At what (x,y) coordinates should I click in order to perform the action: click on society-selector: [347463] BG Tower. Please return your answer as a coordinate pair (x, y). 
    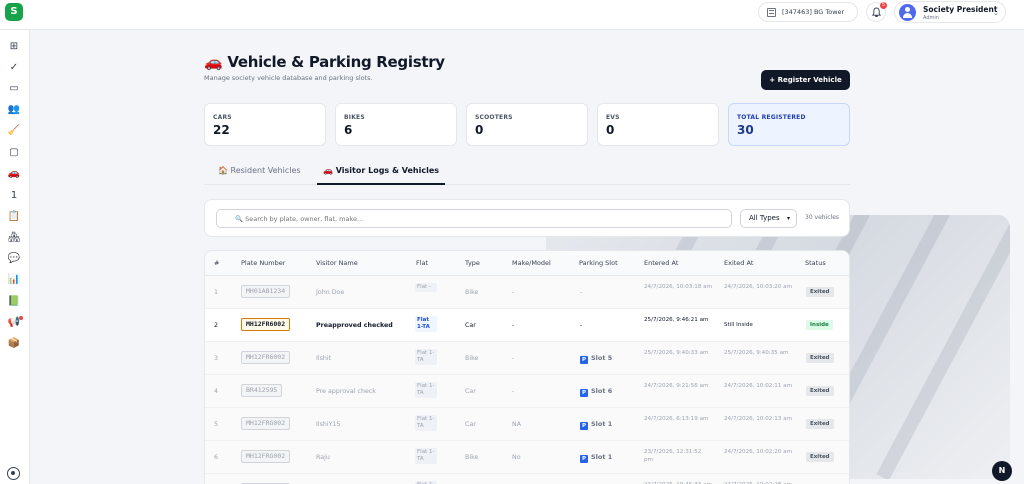
    Looking at the image, I should click on (808, 12).